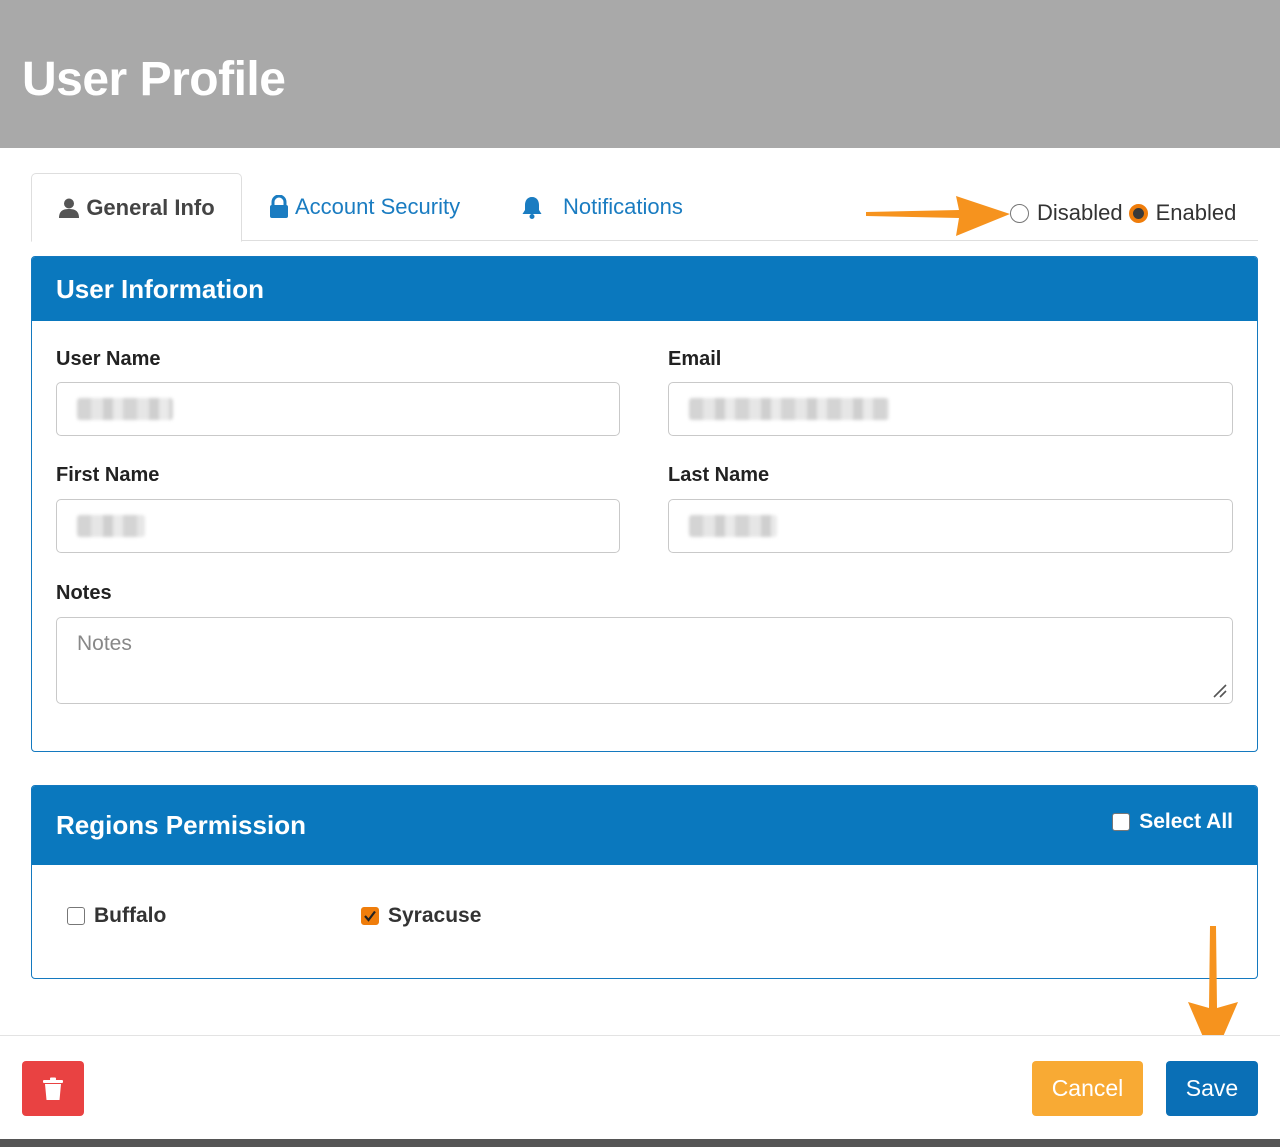 The image size is (1280, 1147). I want to click on radio-enabled, so click(1138, 213).